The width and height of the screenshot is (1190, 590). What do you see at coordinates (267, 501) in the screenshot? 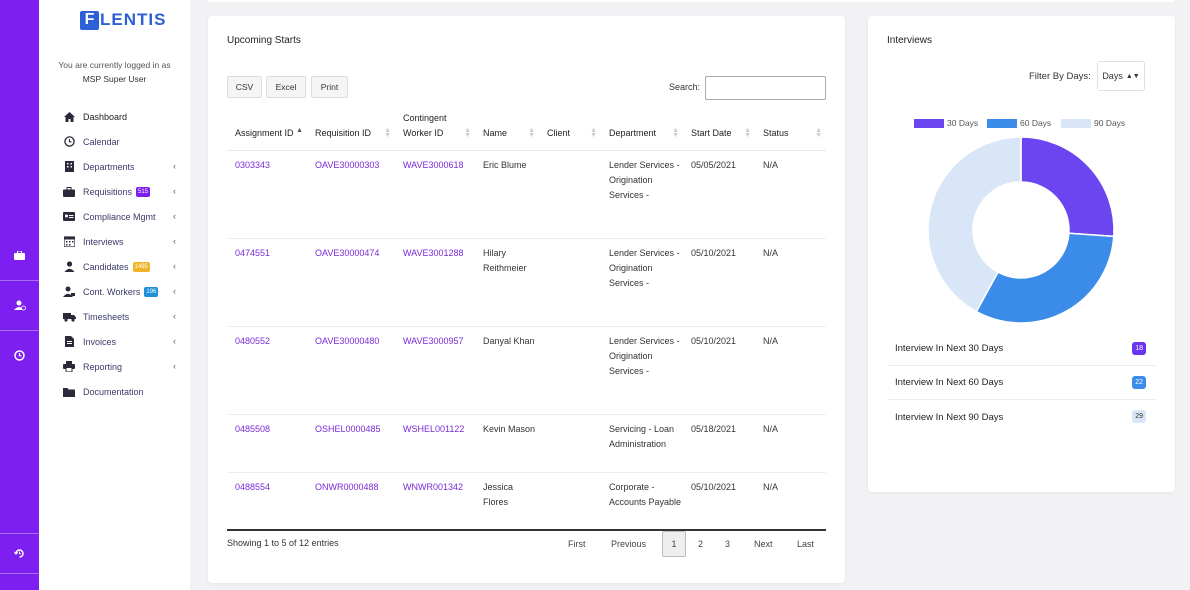
I see `cell-assignment: 0488554` at bounding box center [267, 501].